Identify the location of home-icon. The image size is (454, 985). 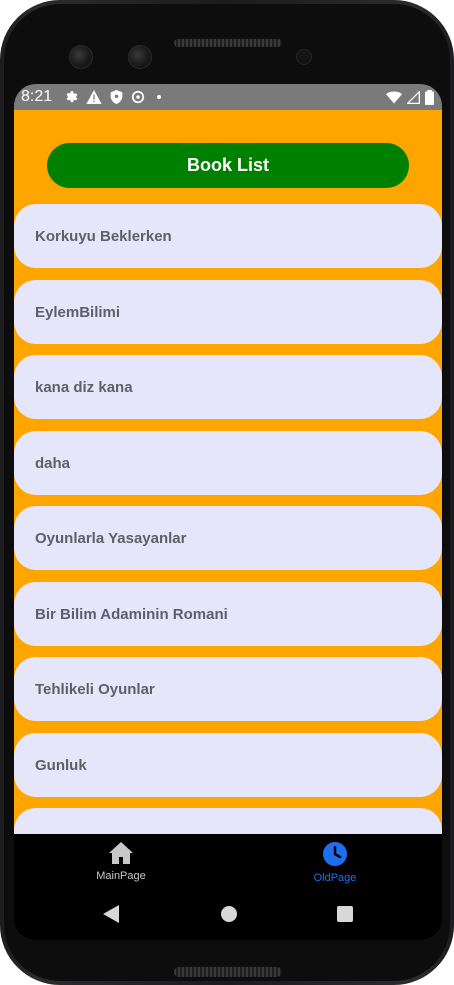
(121, 853).